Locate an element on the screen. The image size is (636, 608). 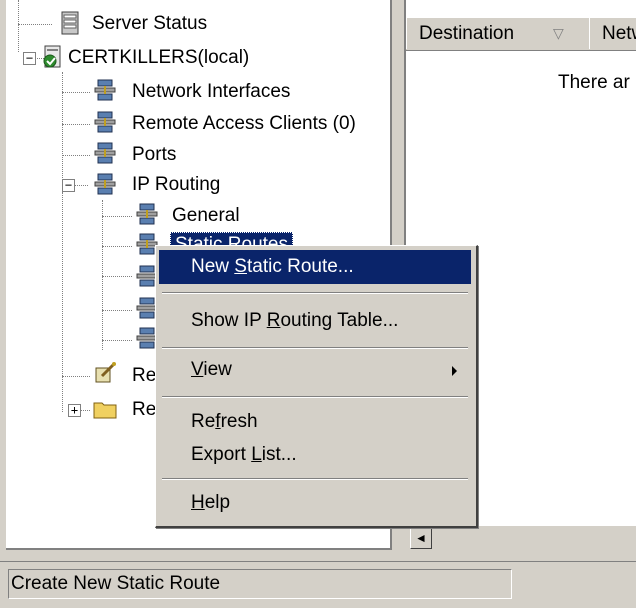
policy-icon is located at coordinates (105, 372).